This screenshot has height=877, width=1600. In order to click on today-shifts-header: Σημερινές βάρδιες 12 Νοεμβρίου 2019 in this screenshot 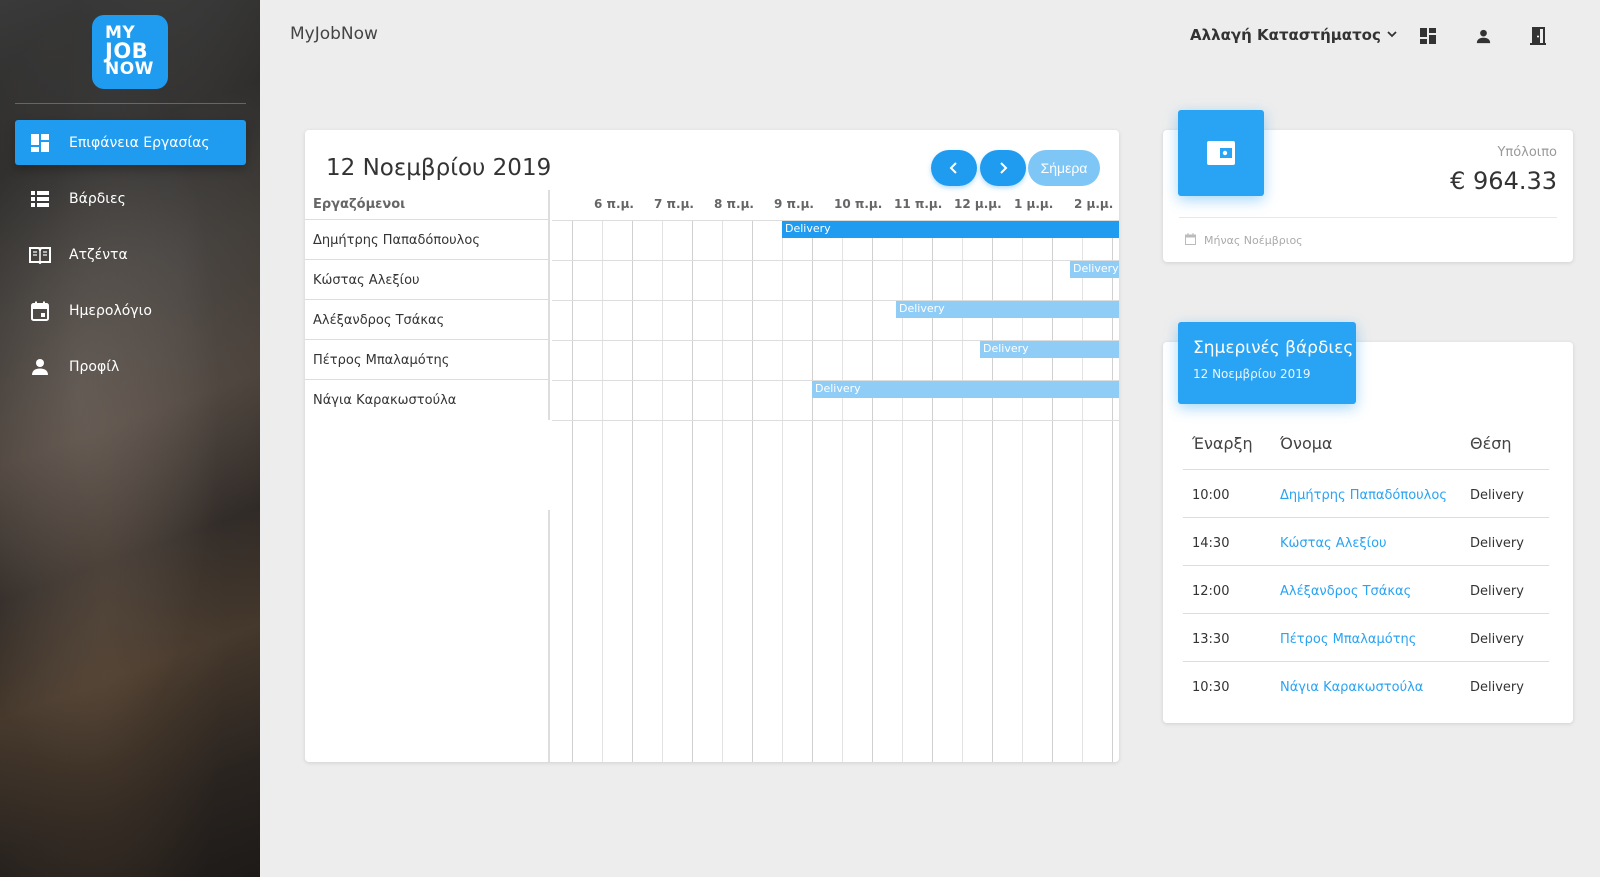, I will do `click(1267, 363)`.